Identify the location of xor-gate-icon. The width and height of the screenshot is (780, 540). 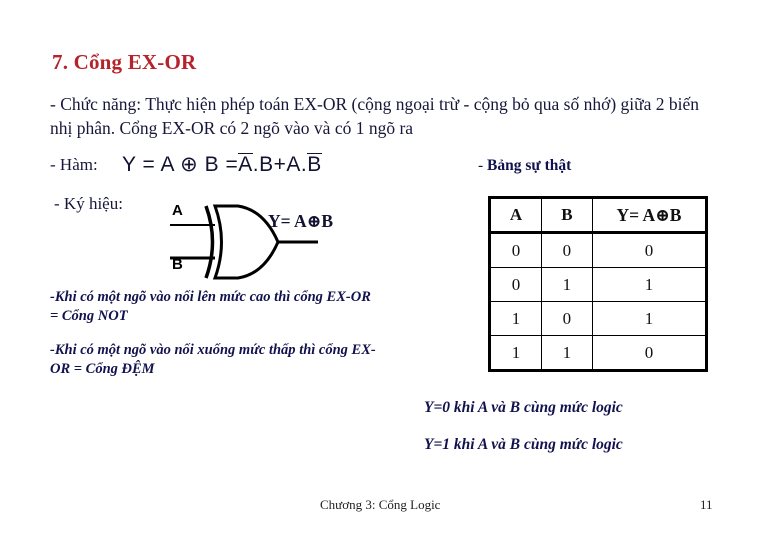
(244, 242).